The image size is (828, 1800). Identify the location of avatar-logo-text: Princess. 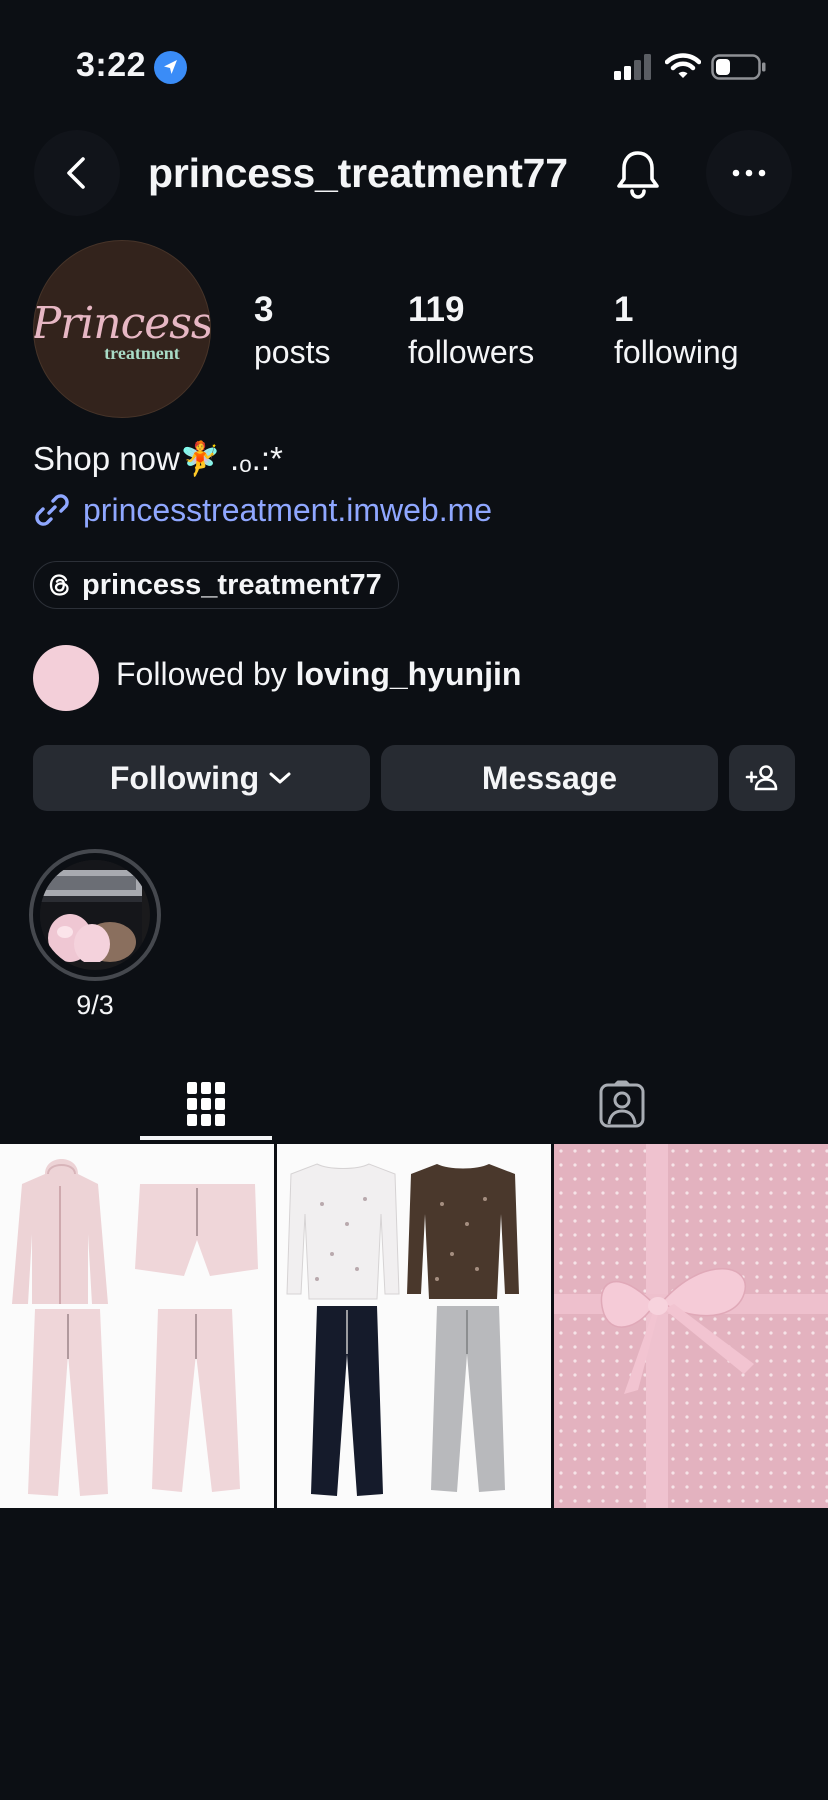
(122, 323).